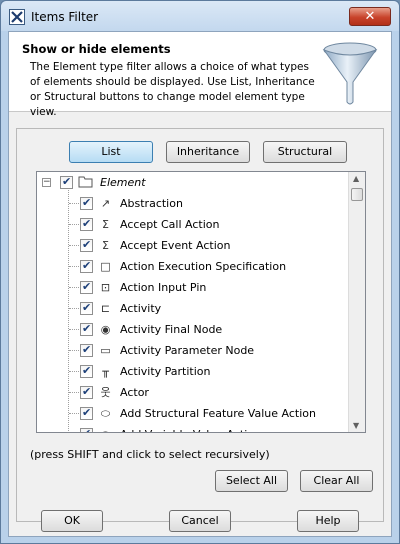  I want to click on clear-all-button: Clear All, so click(336, 481).